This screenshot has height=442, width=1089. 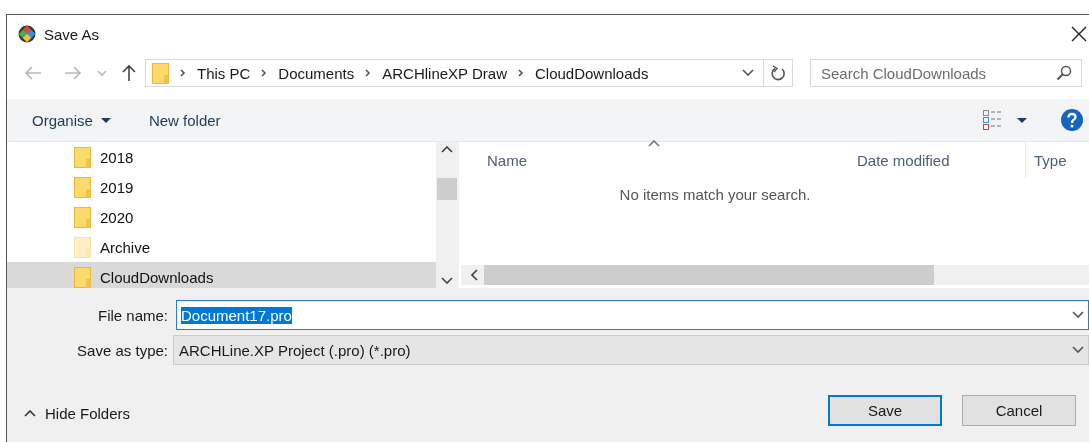 I want to click on tree-item: 2018, so click(x=221, y=157).